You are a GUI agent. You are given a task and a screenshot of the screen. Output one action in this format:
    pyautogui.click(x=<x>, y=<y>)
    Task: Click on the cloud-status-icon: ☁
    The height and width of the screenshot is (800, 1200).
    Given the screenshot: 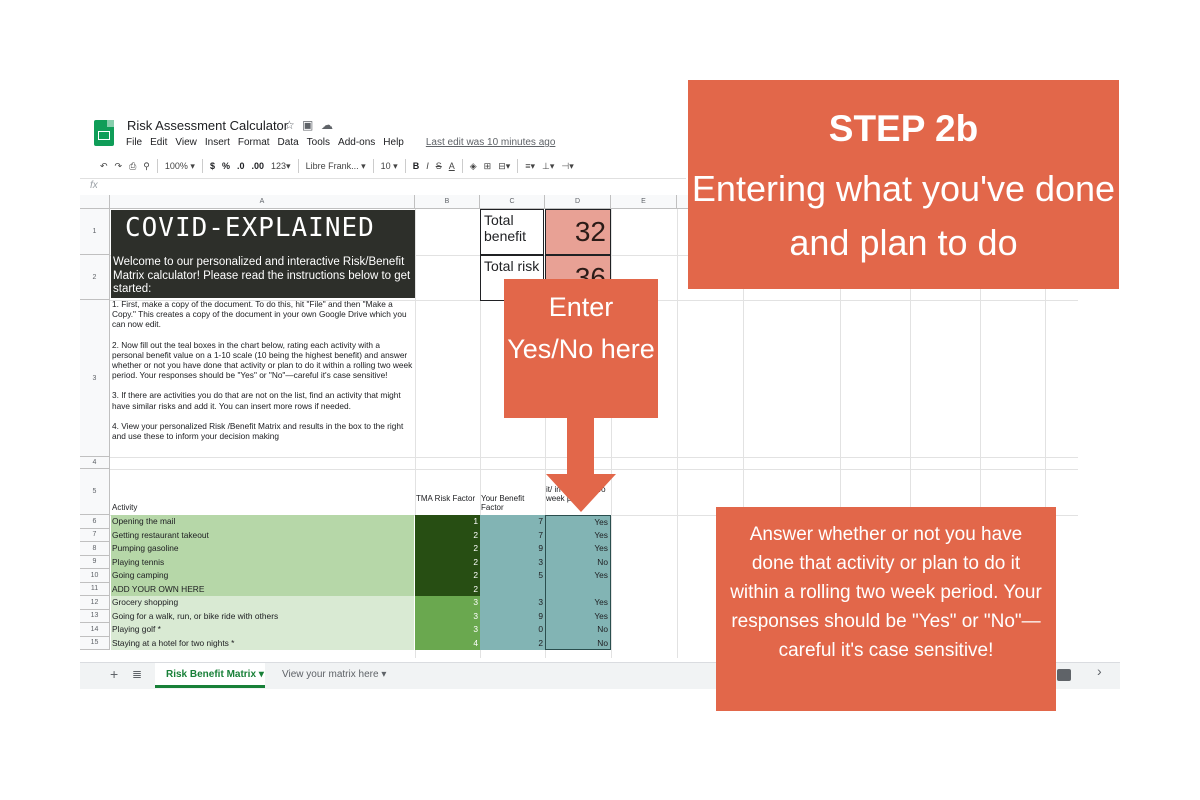 What is the action you would take?
    pyautogui.click(x=327, y=125)
    